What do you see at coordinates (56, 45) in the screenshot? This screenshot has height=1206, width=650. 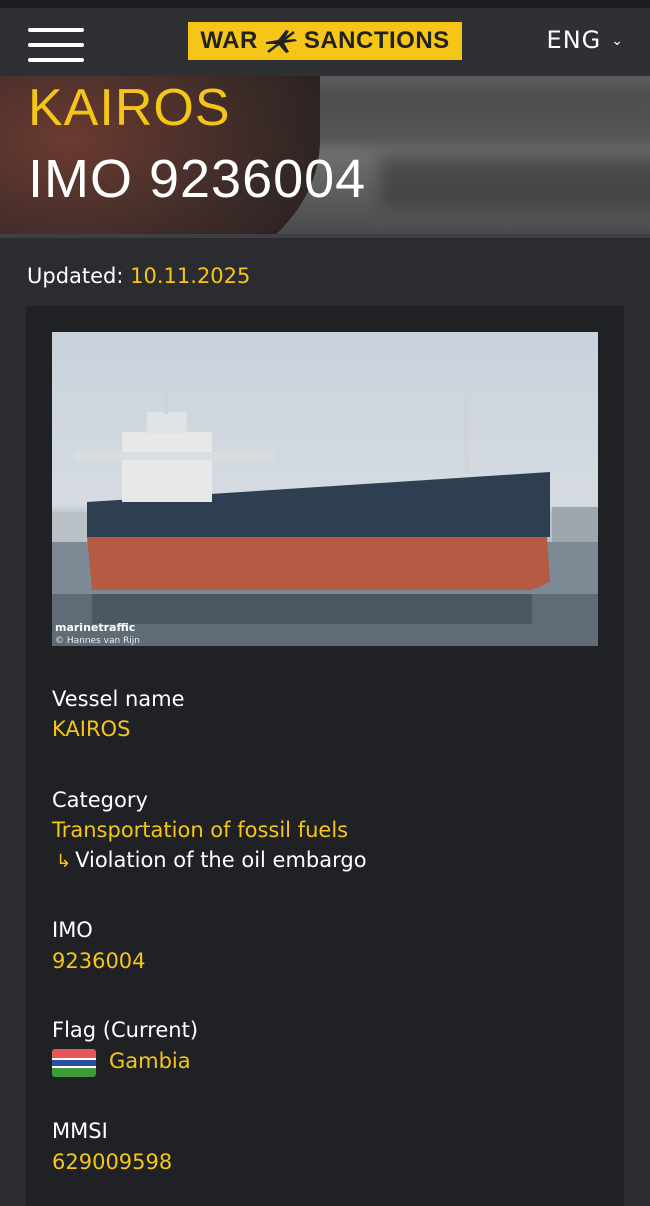 I see `menu-icon` at bounding box center [56, 45].